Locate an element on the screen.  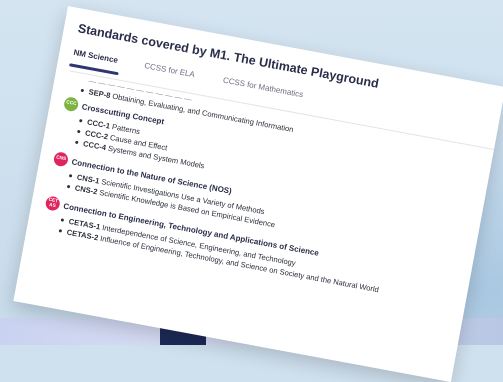
tab-ccss-ela: CCSS for ELA is located at coordinates (170, 70).